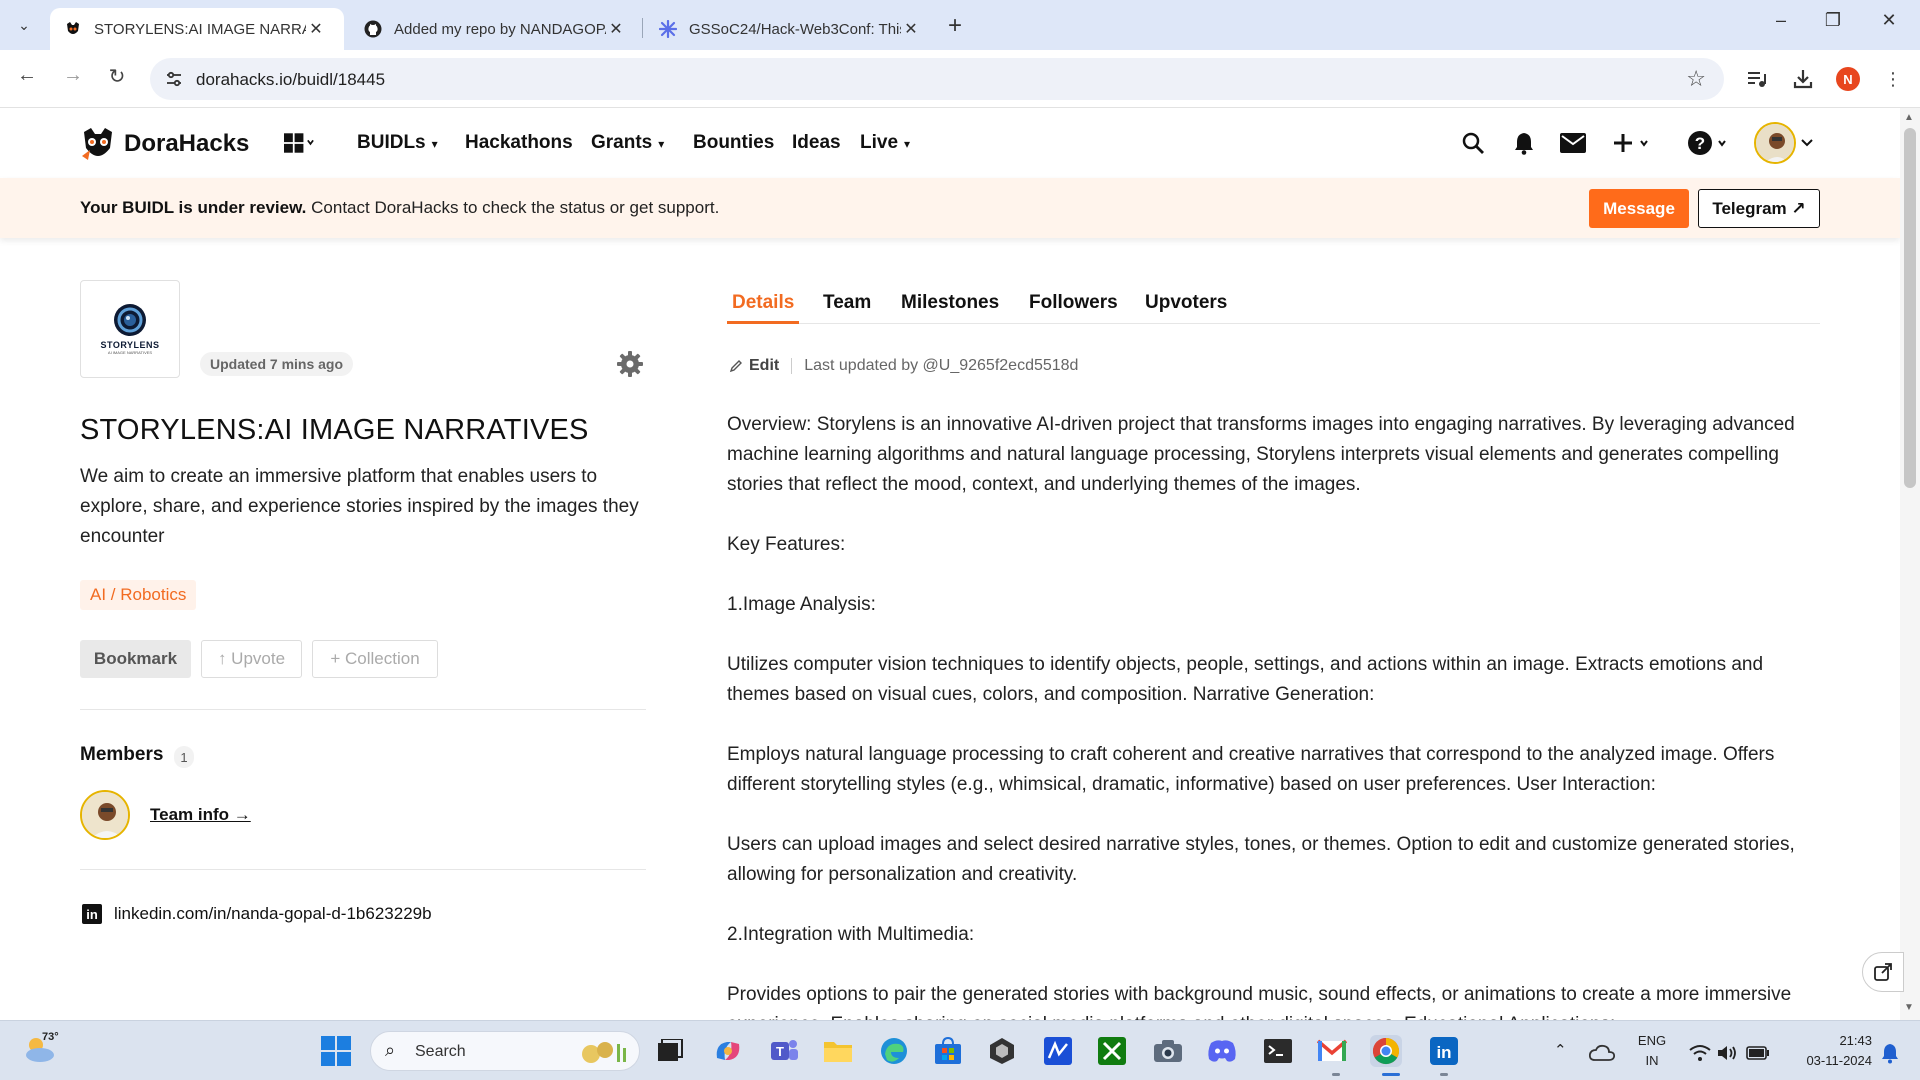 The height and width of the screenshot is (1080, 1920). What do you see at coordinates (92, 914) in the screenshot?
I see `linkedin-icon: in` at bounding box center [92, 914].